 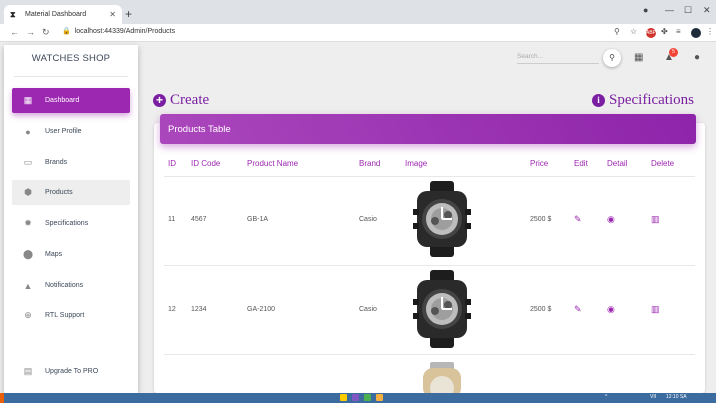 I want to click on cell-id: 12, so click(x=172, y=309).